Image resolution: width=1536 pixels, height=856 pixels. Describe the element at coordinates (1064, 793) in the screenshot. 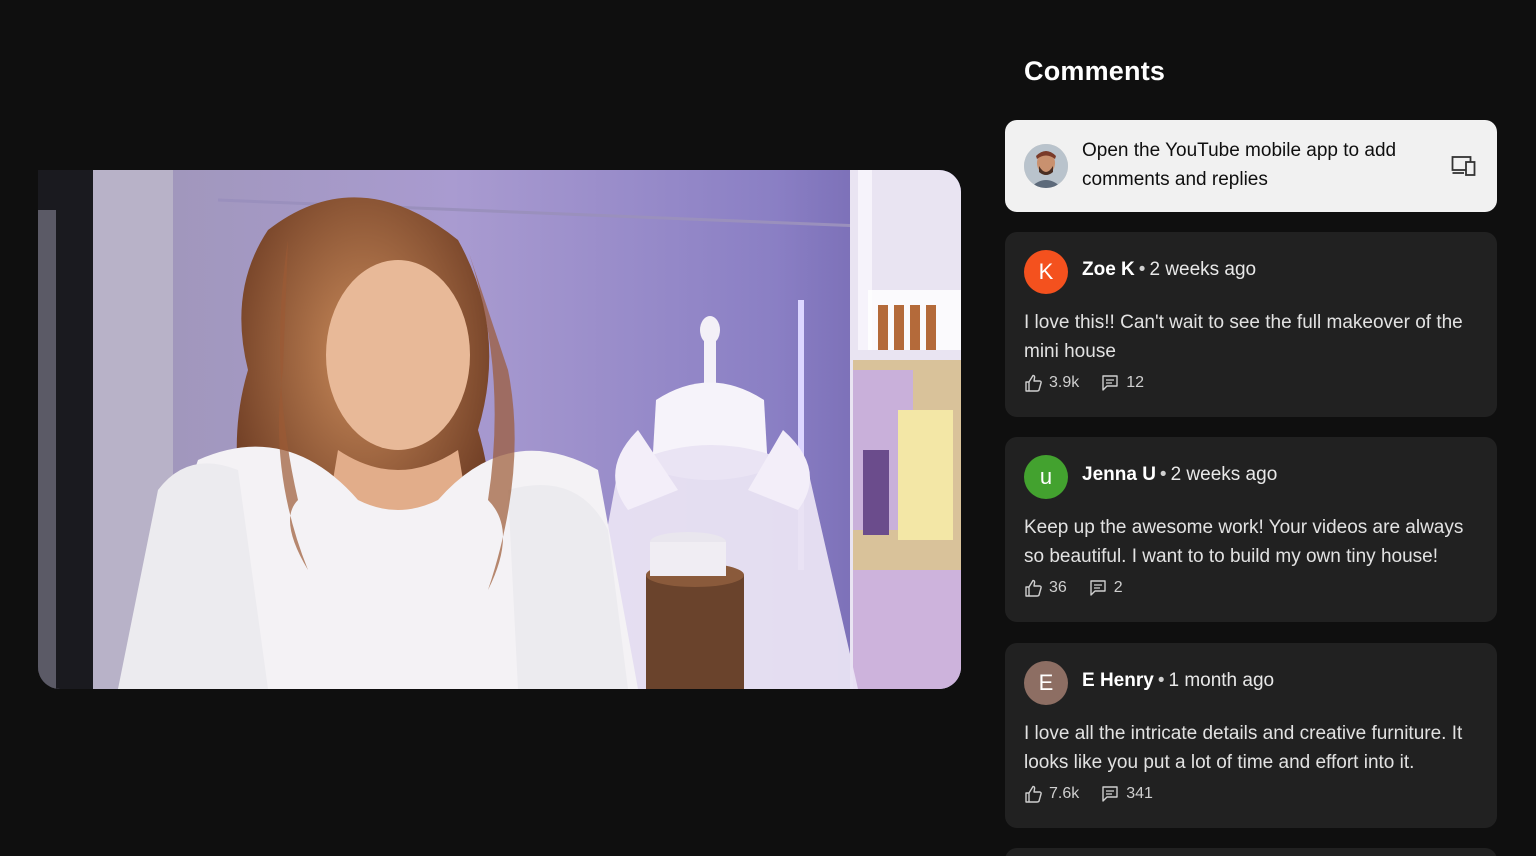

I see `like-count-text: 7.6k` at that location.